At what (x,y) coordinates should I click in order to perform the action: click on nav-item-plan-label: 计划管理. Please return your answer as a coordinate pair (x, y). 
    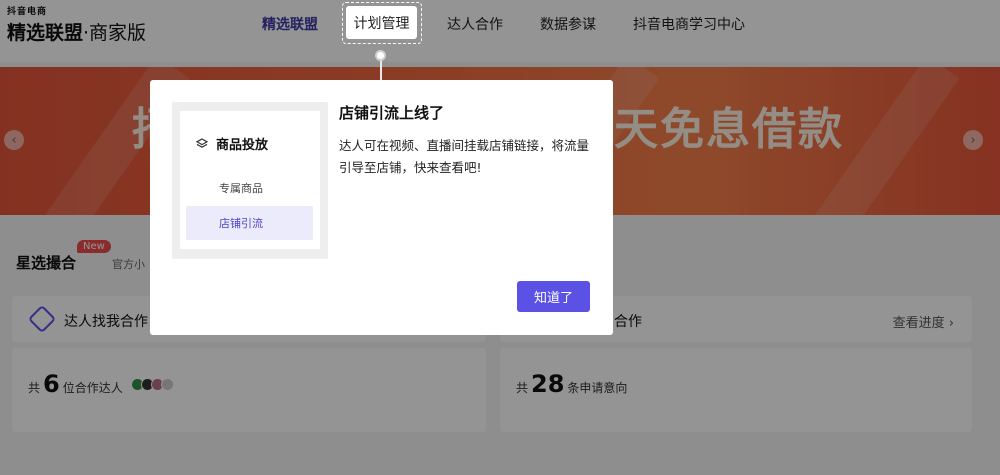
    Looking at the image, I should click on (381, 22).